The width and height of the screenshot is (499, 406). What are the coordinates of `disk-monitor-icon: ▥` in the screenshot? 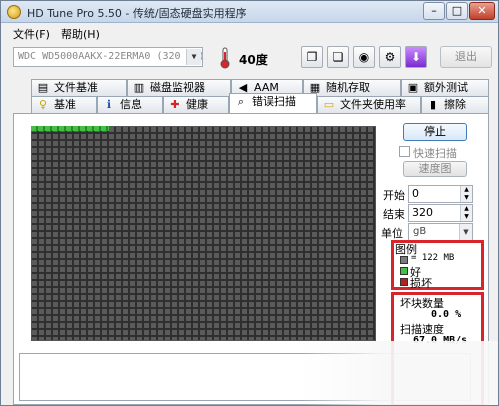 It's located at (139, 87).